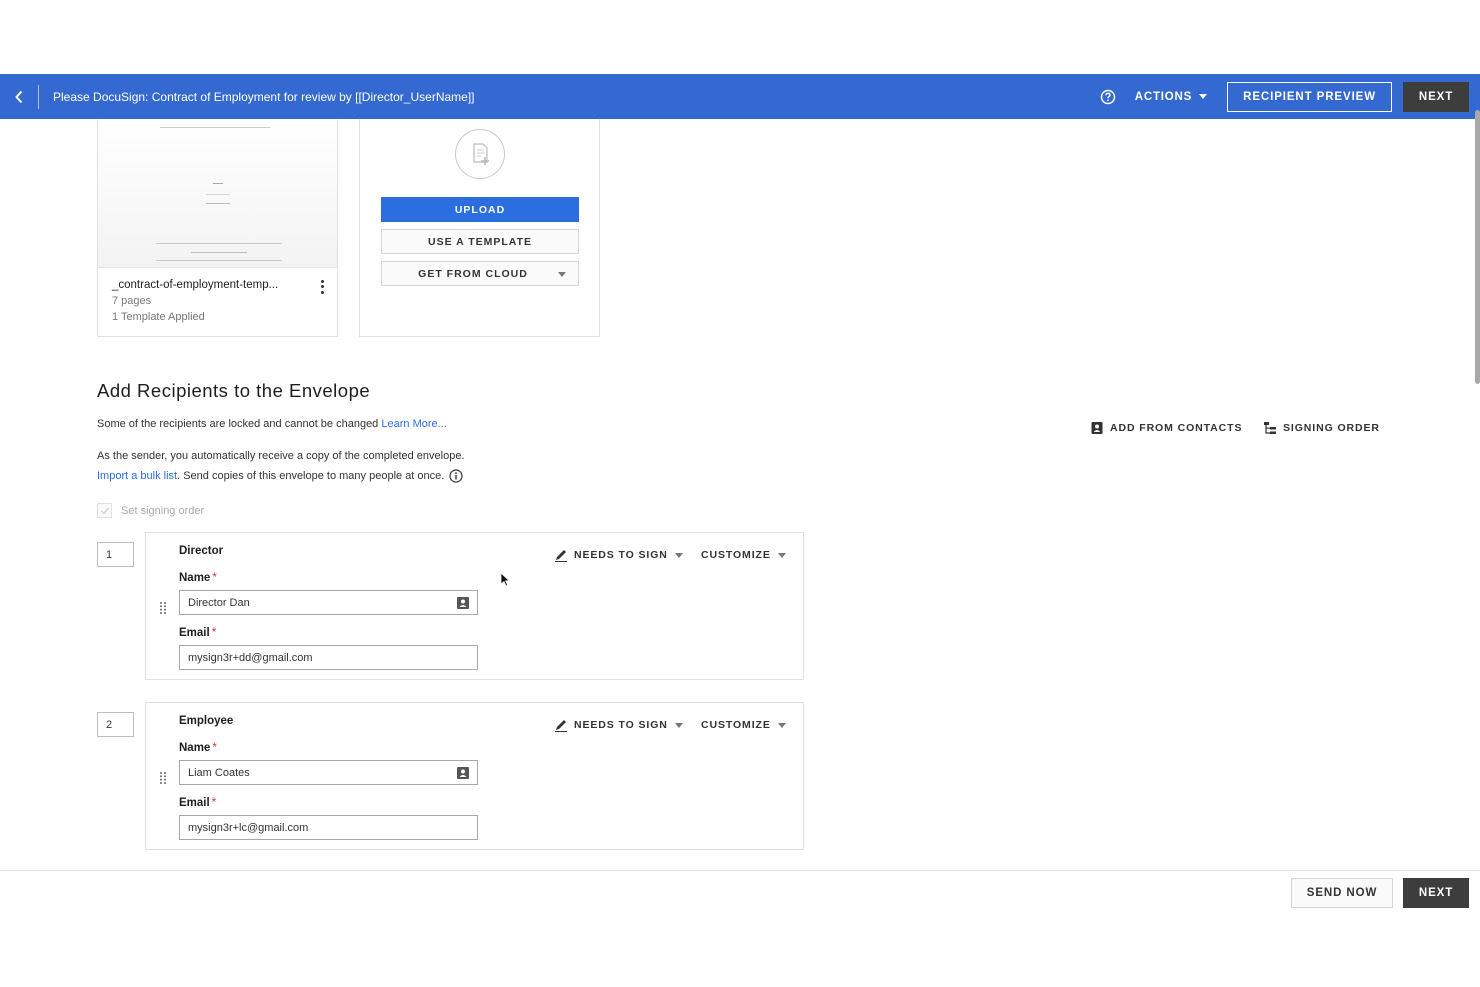  Describe the element at coordinates (328, 657) in the screenshot. I see `recipient-email-input: mysign3r+dd@gmail.com` at that location.